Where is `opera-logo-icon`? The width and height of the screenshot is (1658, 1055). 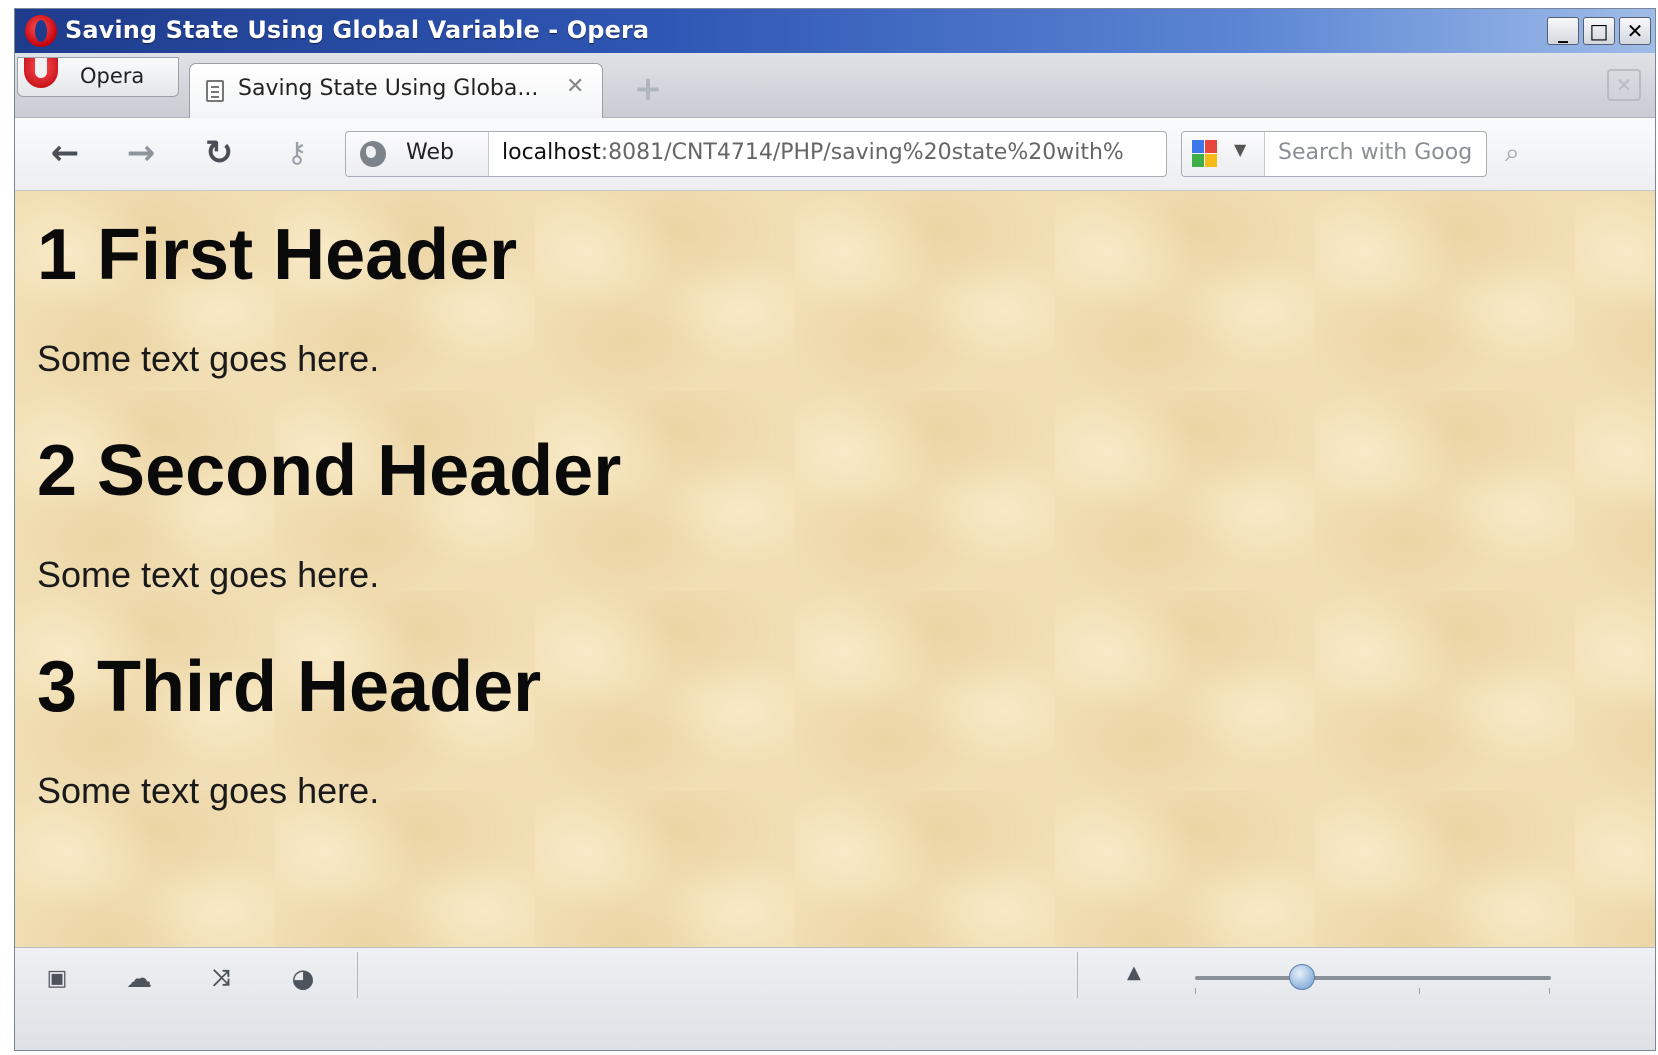 opera-logo-icon is located at coordinates (41, 31).